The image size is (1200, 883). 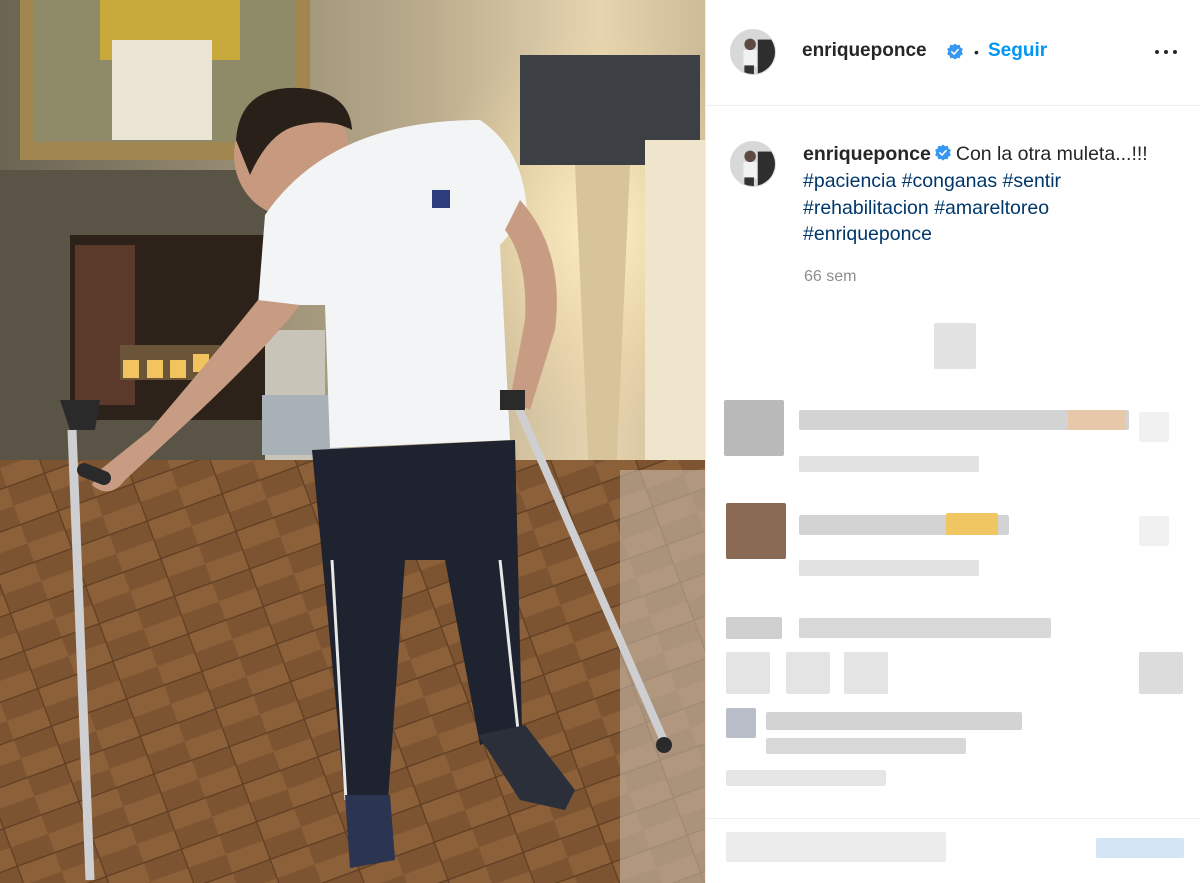 What do you see at coordinates (949, 181) in the screenshot?
I see `hashtag-link: #conganas` at bounding box center [949, 181].